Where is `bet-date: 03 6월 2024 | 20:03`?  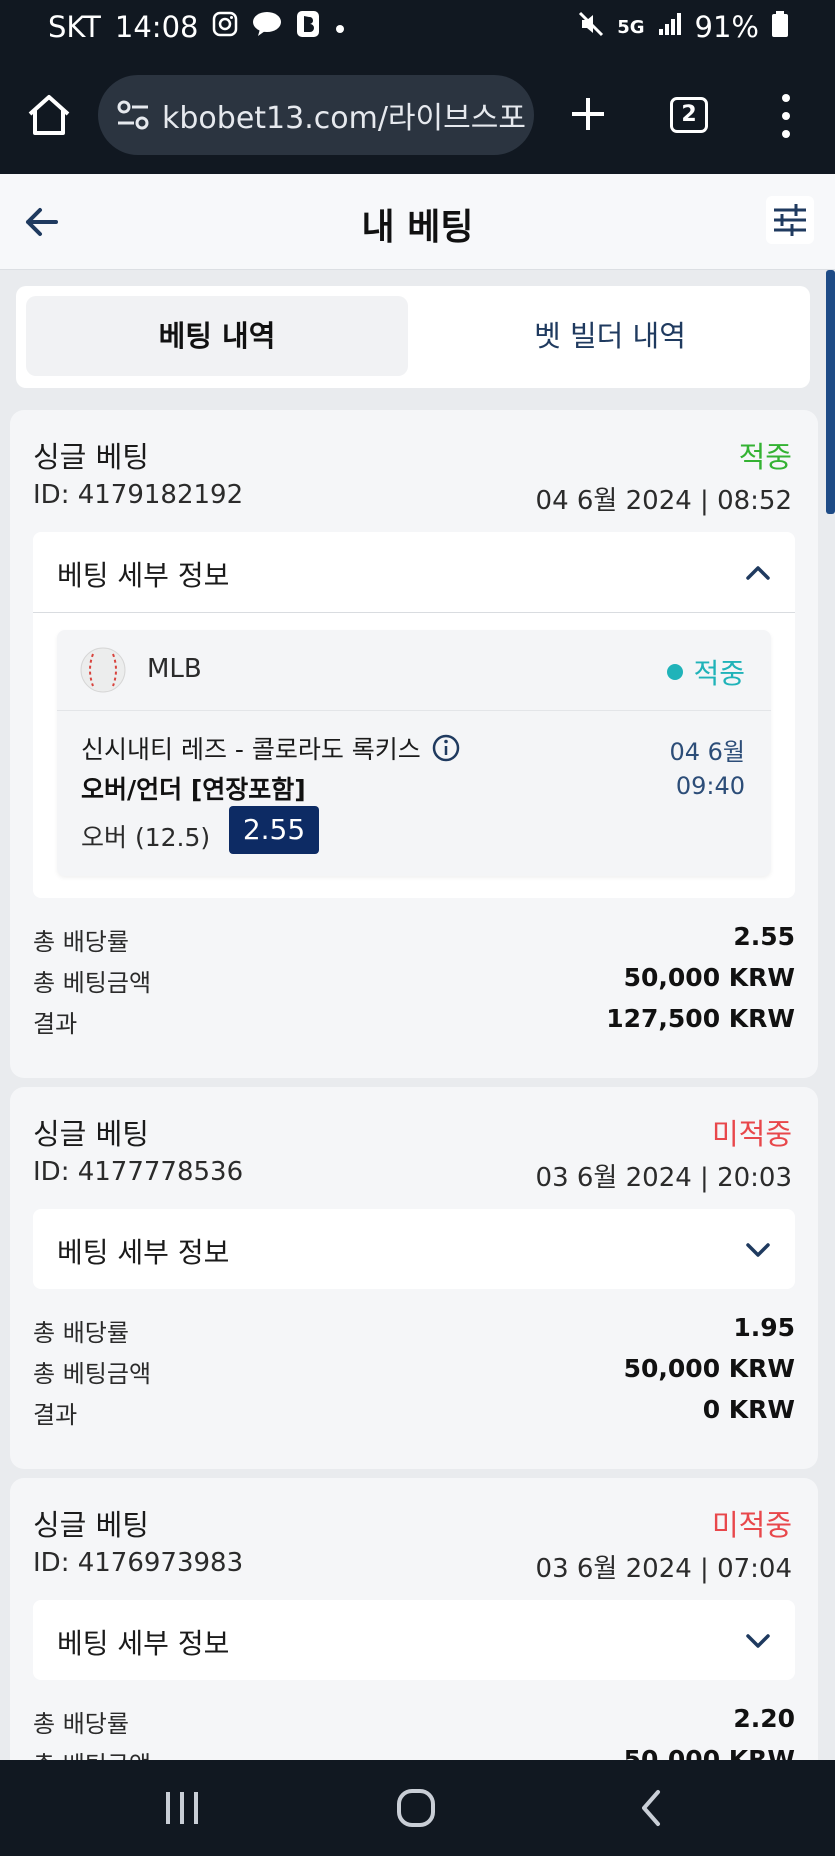
bet-date: 03 6월 2024 | 20:03 is located at coordinates (663, 1178).